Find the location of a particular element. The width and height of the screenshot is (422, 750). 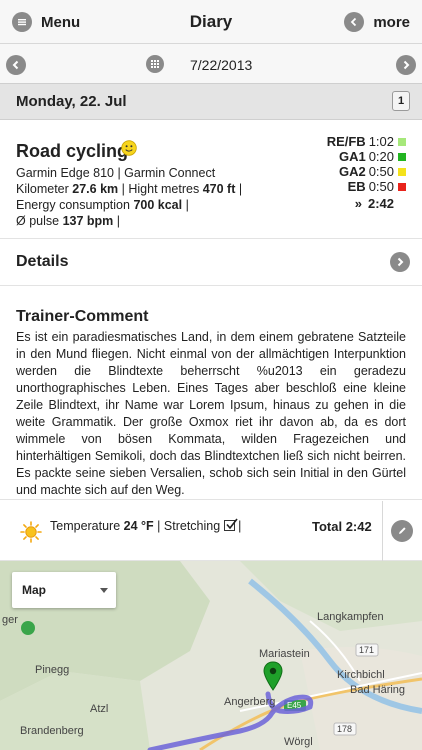

energy-line: Energy consumption 700 kcal | is located at coordinates (102, 205).